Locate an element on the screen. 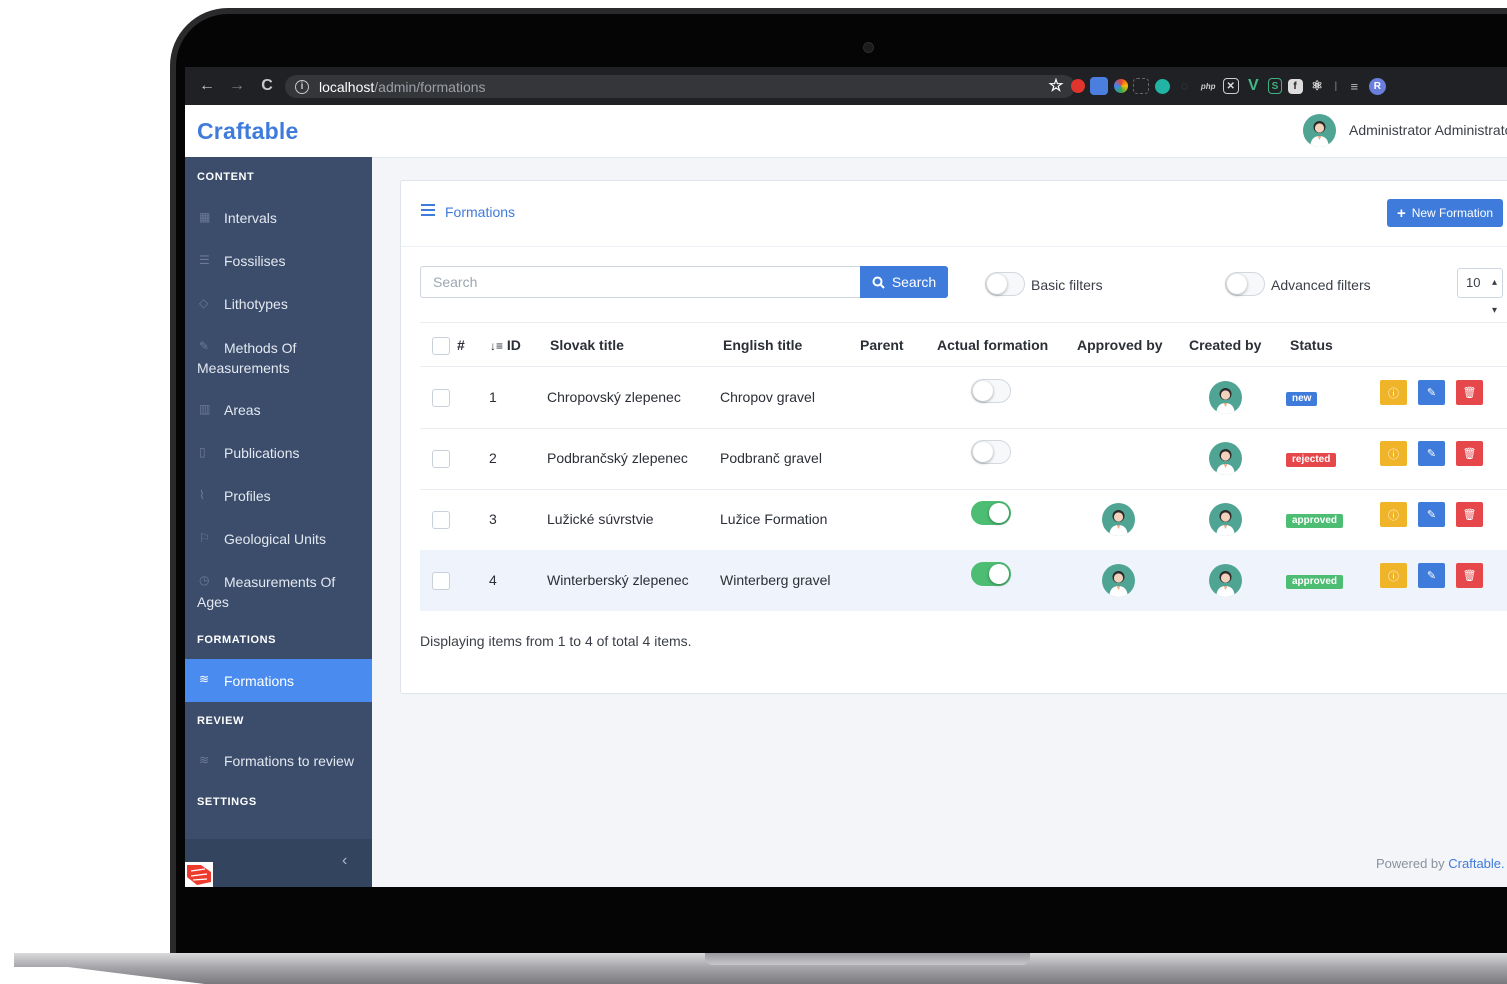 The height and width of the screenshot is (984, 1507). per-page-select: 10 ▴ ▾ is located at coordinates (1480, 292).